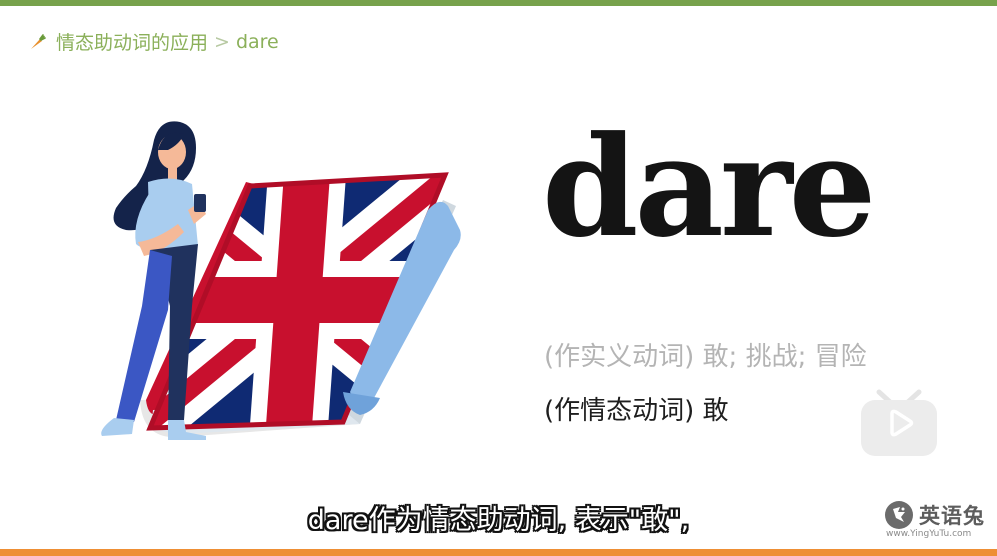 This screenshot has height=556, width=997. Describe the element at coordinates (132, 41) in the screenshot. I see `breadcrumb-section: 情态助动词的应用` at that location.